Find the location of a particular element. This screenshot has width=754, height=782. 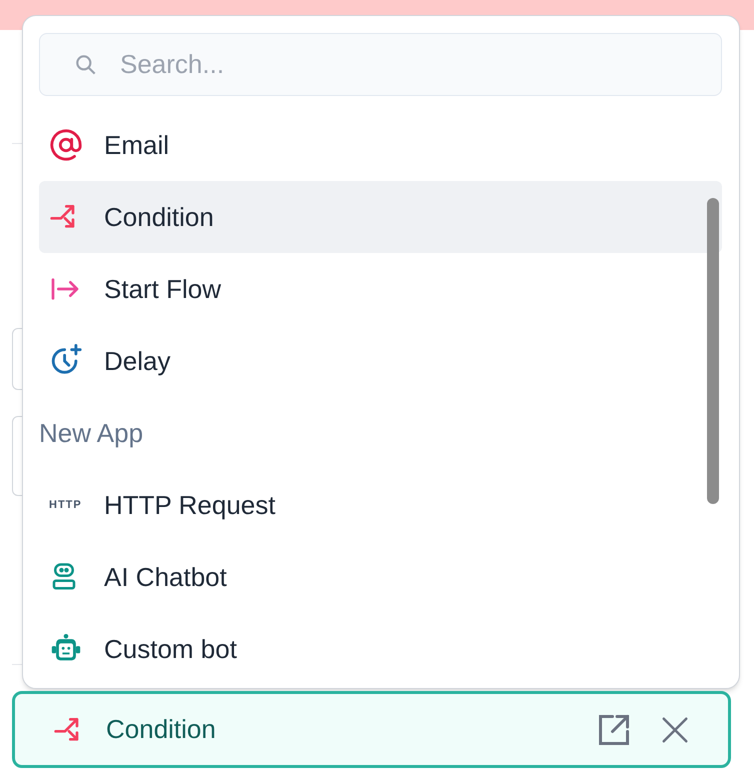

menu-item: Condition is located at coordinates (380, 217).